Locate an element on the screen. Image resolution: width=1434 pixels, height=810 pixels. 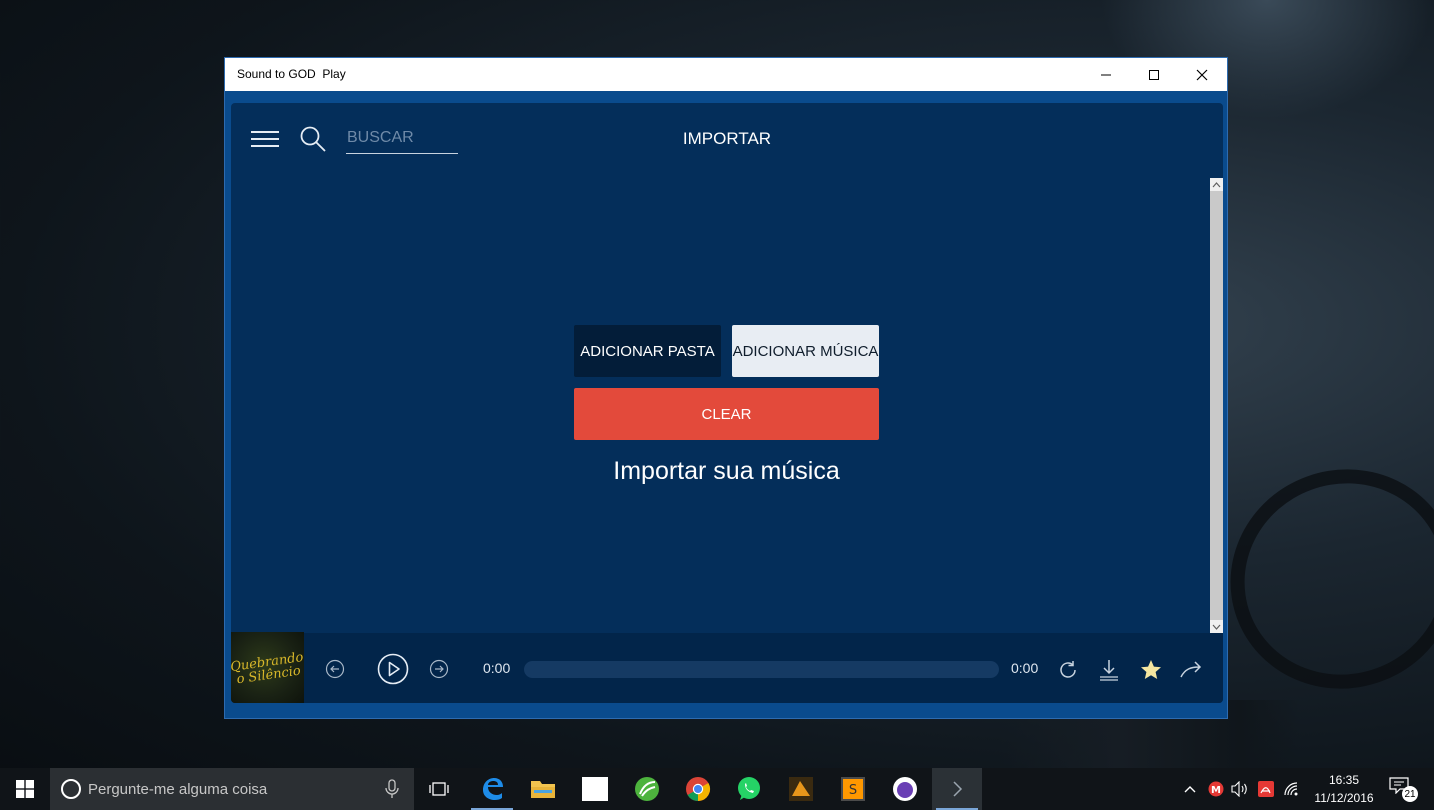
add-music-button: ADICIONAR MÚSICA is located at coordinates (805, 351).